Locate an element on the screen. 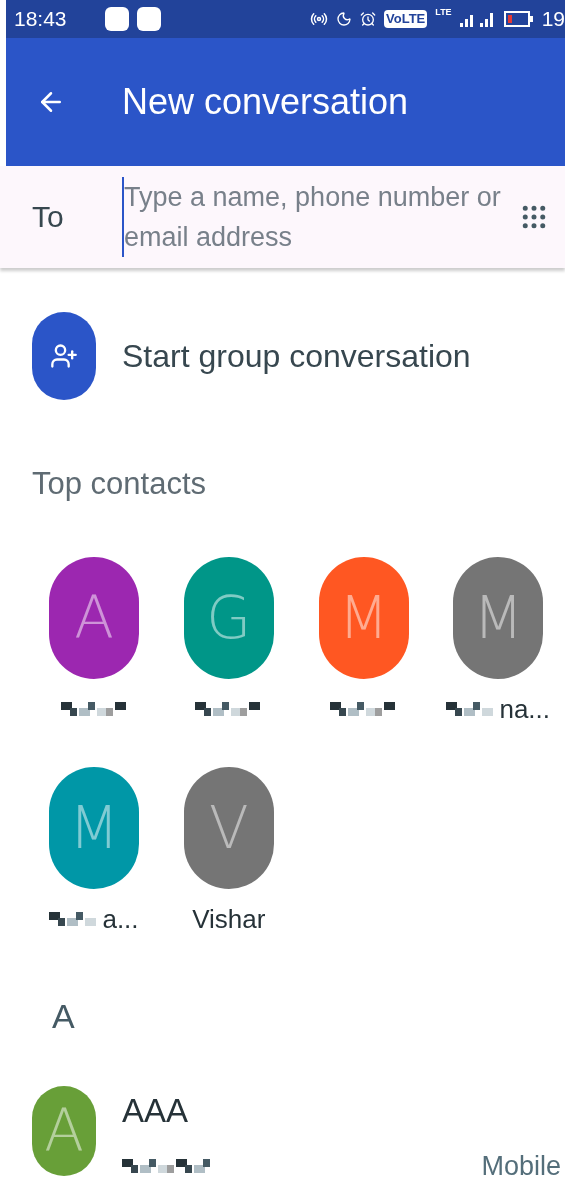 The height and width of the screenshot is (1186, 565). start-group-button: Start group conversation is located at coordinates (282, 355).